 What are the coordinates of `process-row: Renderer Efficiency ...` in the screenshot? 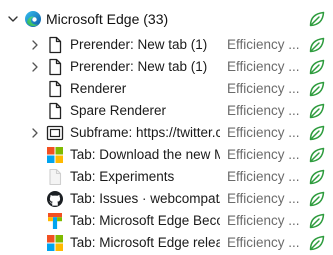 It's located at (166, 90).